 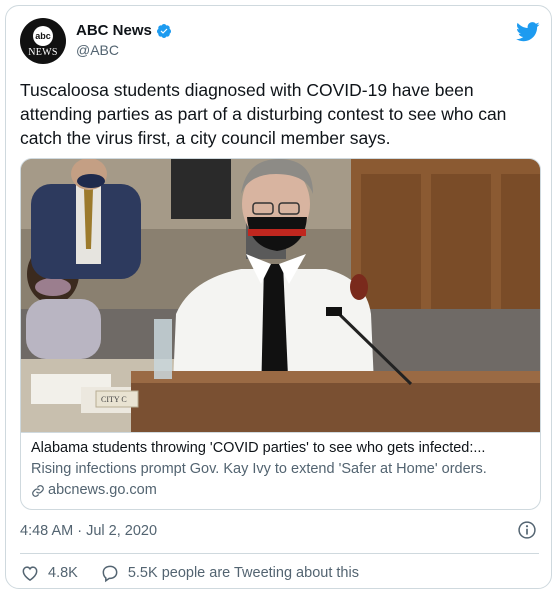 I want to click on tweet-actions: 4.8K 5.5K people are Tweeting about this, so click(x=200, y=573).